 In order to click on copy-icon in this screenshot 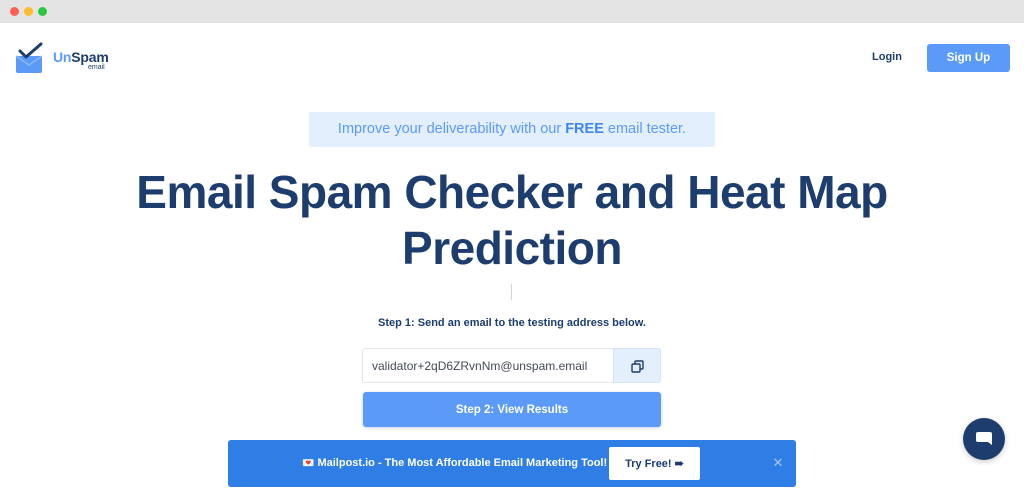, I will do `click(637, 366)`.